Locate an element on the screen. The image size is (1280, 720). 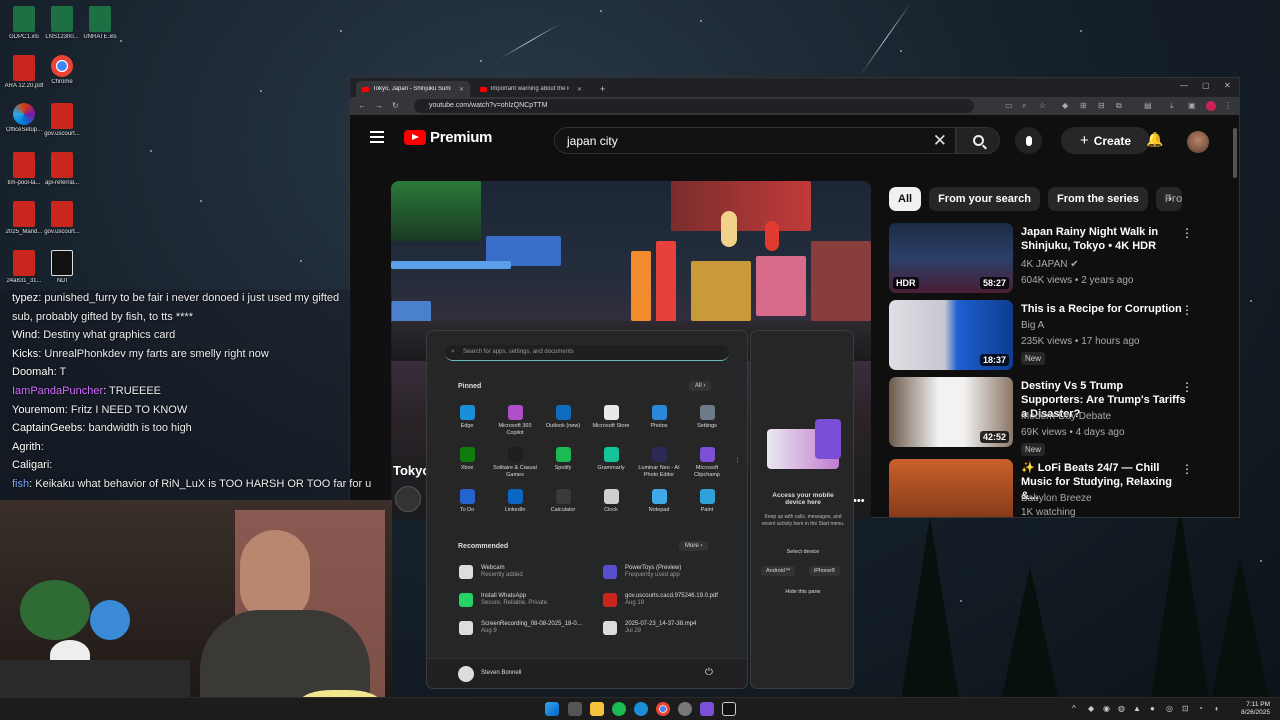
pinned-app: Spotify is located at coordinates (563, 459).